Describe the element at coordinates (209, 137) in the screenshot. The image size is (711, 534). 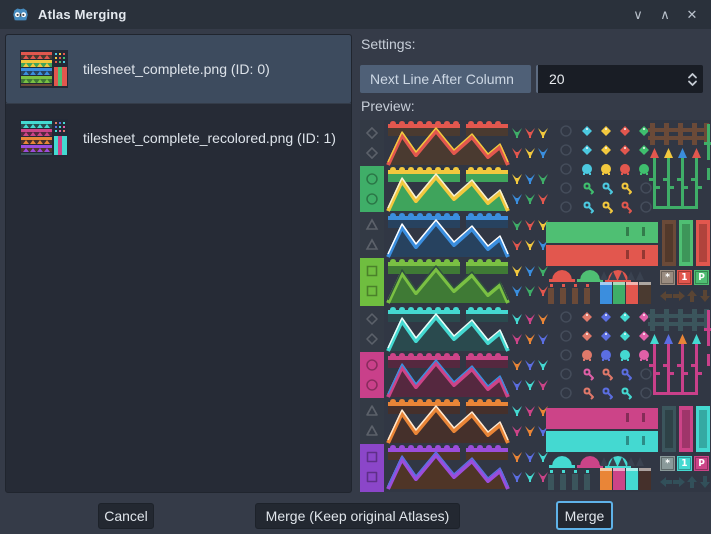
I see `atlas-item-label: tilesheet_complete_recolored.png (ID: 1)` at that location.